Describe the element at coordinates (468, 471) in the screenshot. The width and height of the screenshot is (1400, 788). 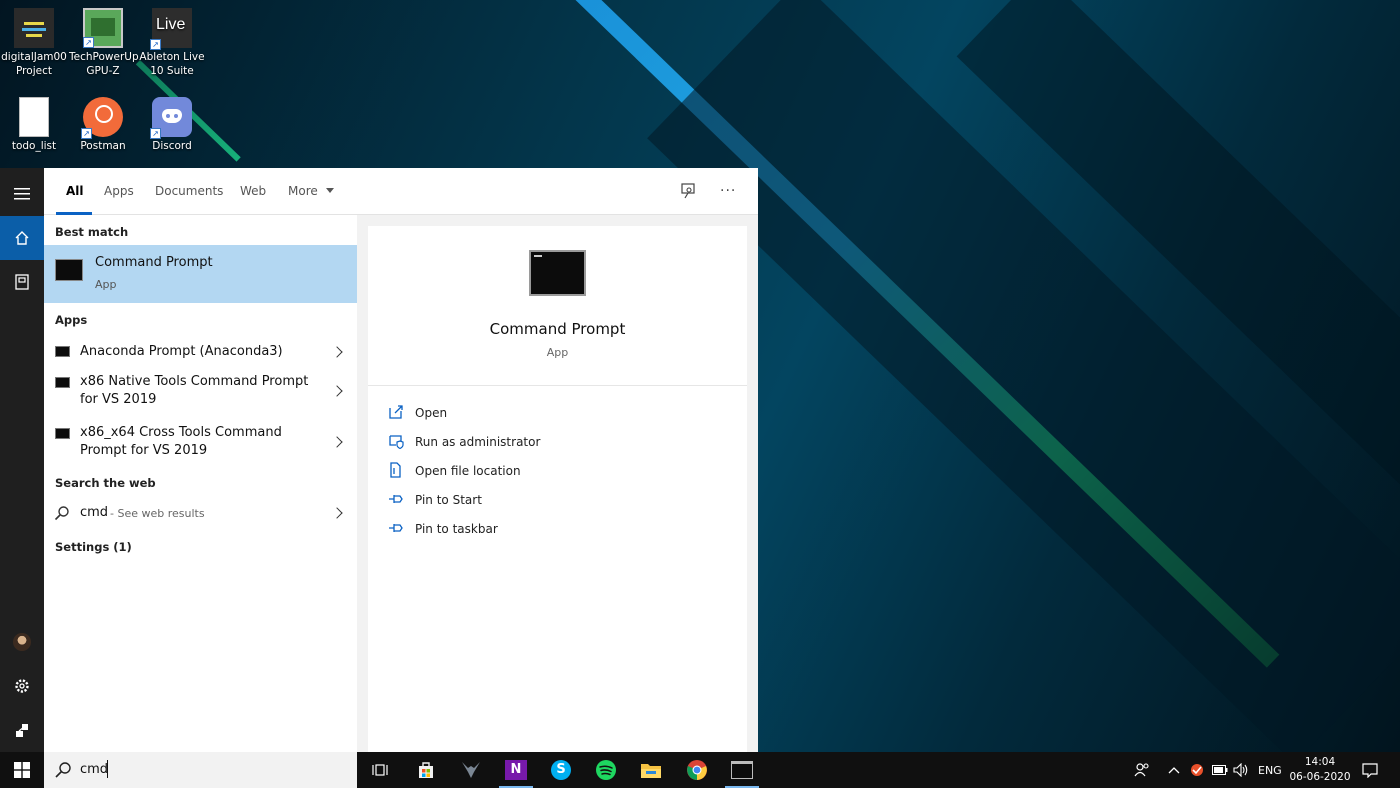
I see `action-label: Open file location` at that location.